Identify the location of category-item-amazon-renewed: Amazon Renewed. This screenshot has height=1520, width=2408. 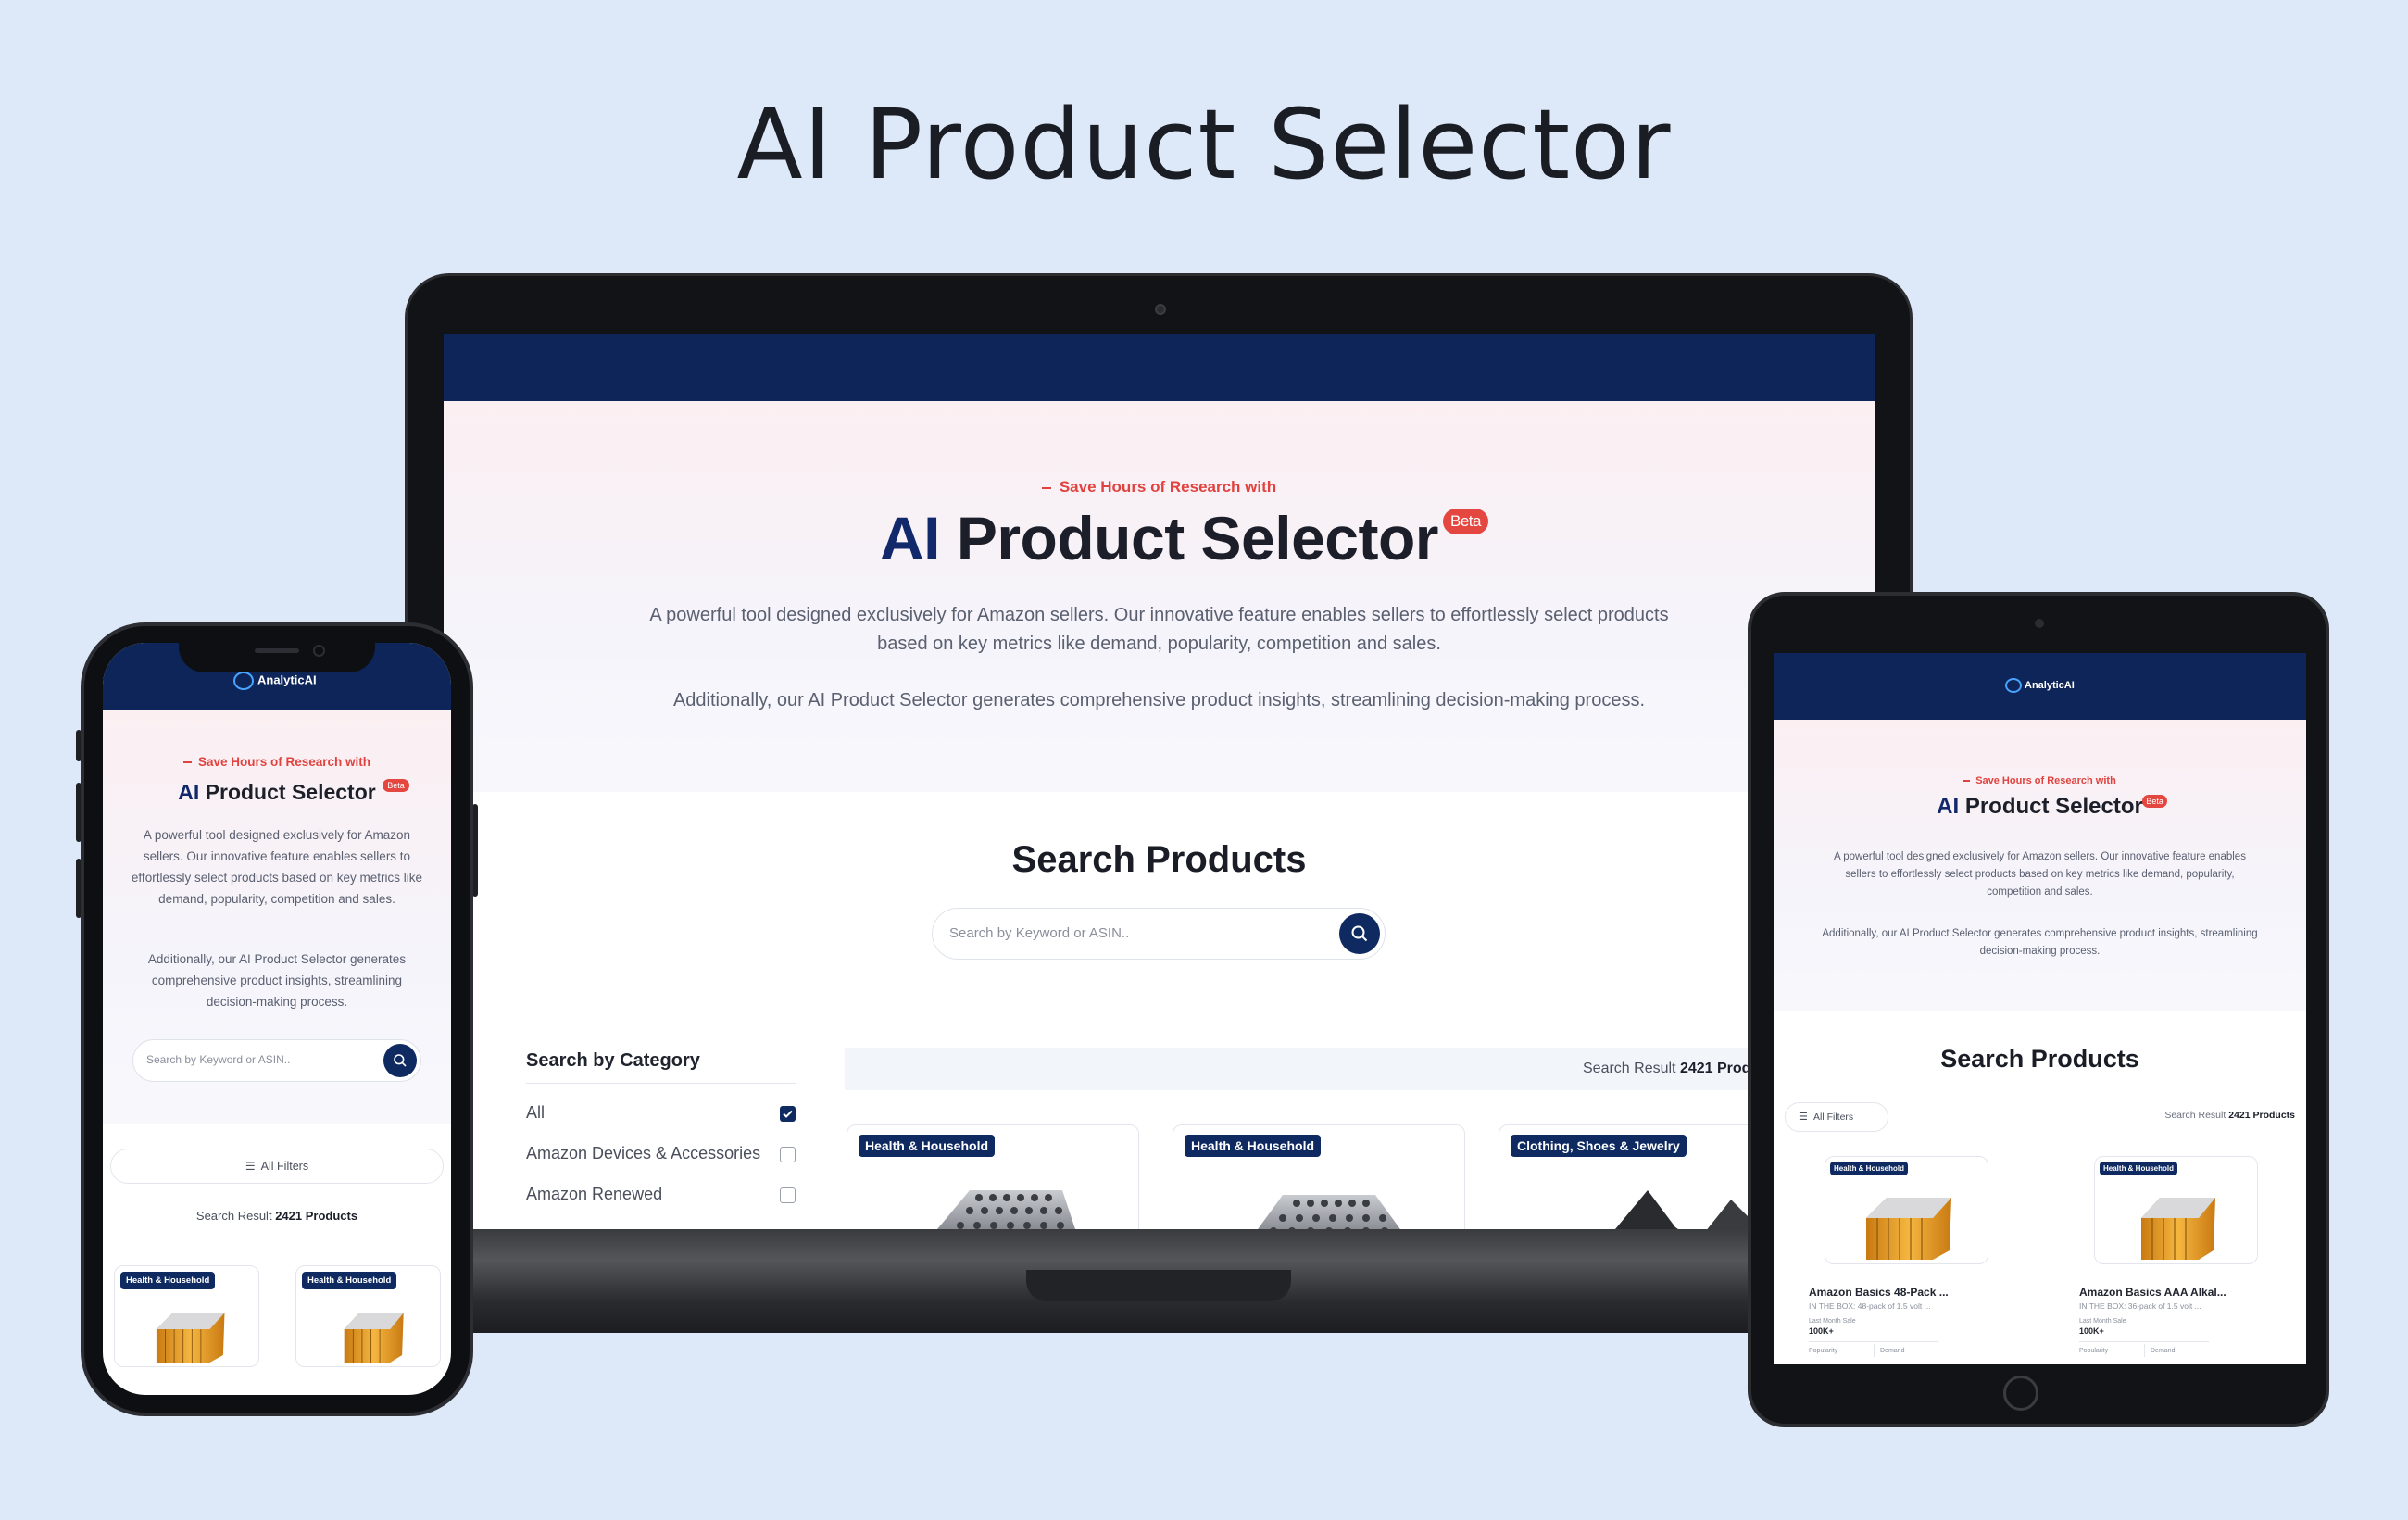
(661, 1197).